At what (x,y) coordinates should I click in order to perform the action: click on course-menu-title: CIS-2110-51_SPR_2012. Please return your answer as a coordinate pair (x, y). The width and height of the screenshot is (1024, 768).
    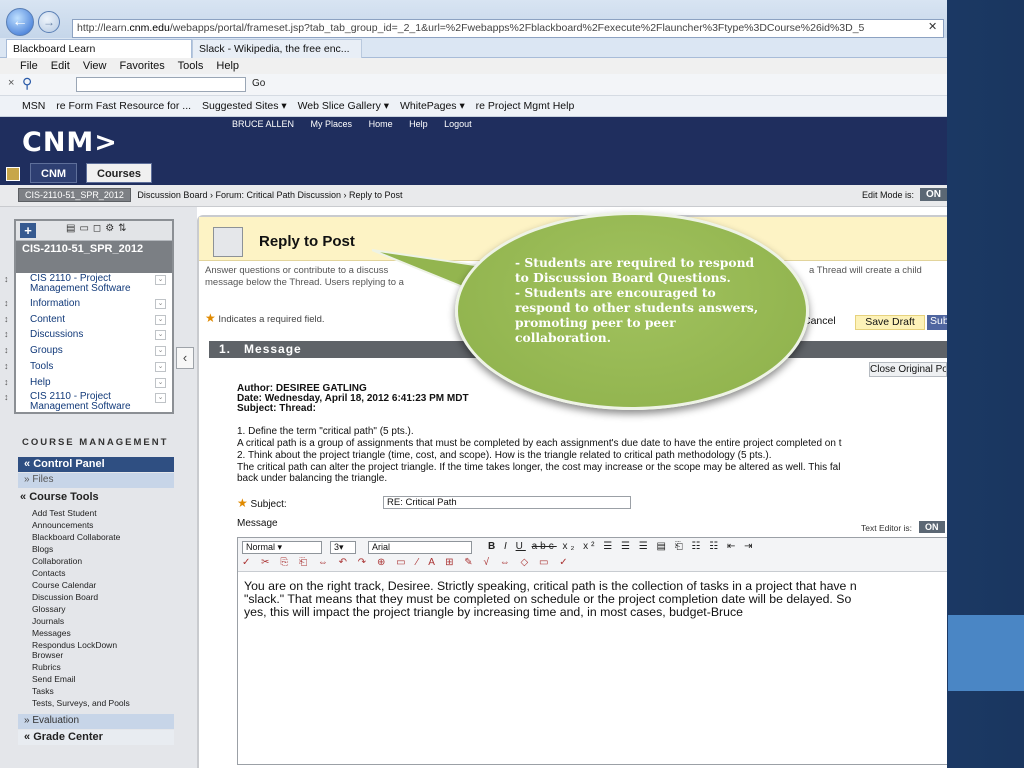
    Looking at the image, I should click on (94, 257).